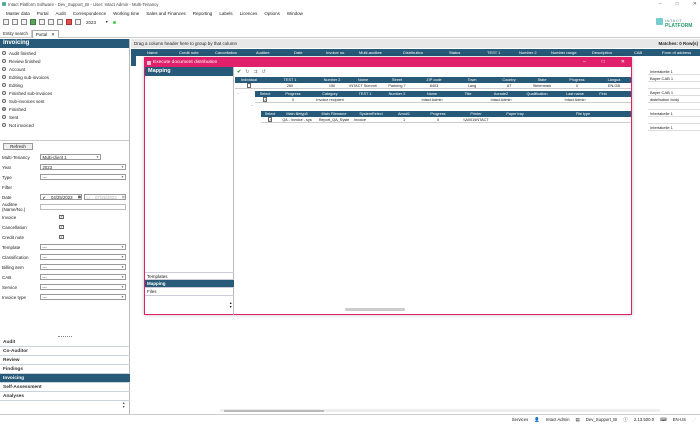 The image size is (700, 424). What do you see at coordinates (126, 13) in the screenshot?
I see `menu-working-time: Working time` at bounding box center [126, 13].